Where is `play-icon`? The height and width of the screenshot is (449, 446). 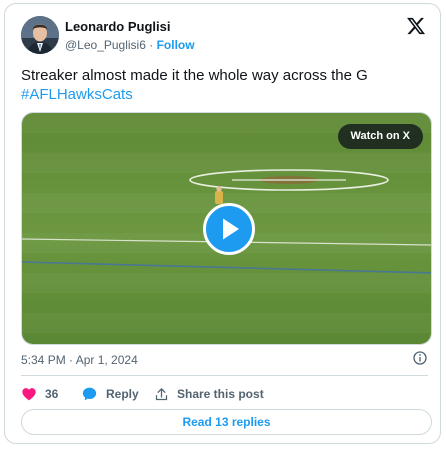
play-icon is located at coordinates (231, 229).